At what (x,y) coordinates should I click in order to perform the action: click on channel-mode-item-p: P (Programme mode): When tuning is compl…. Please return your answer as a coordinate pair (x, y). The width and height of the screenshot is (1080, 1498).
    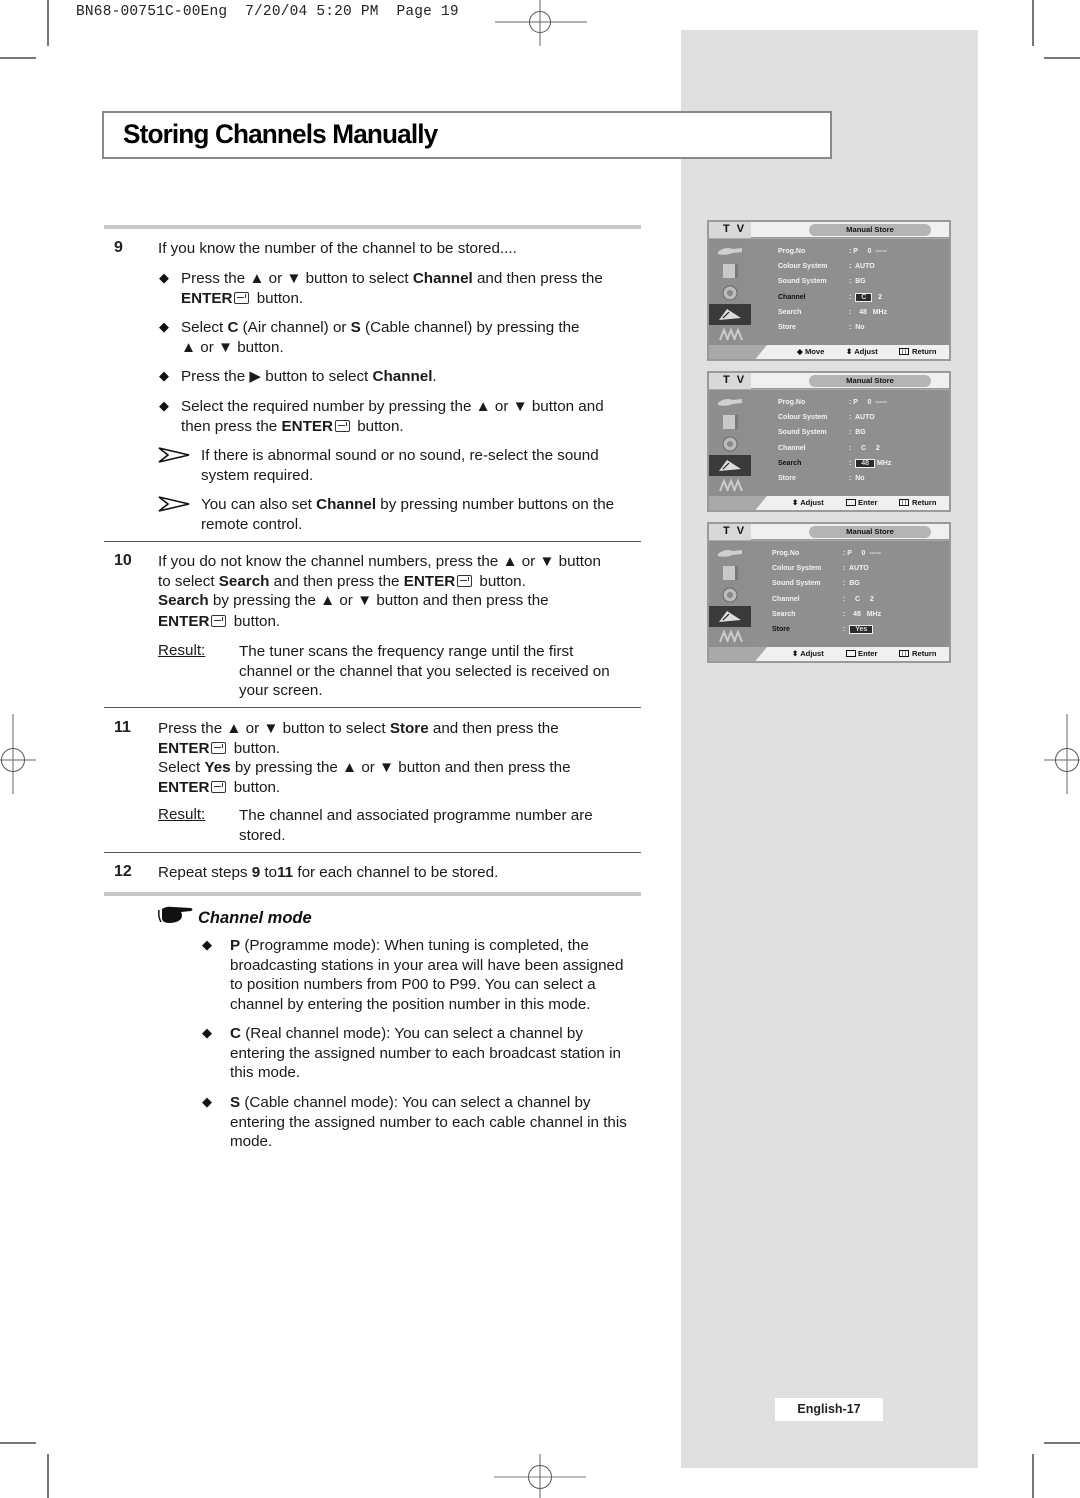
    Looking at the image, I should click on (427, 975).